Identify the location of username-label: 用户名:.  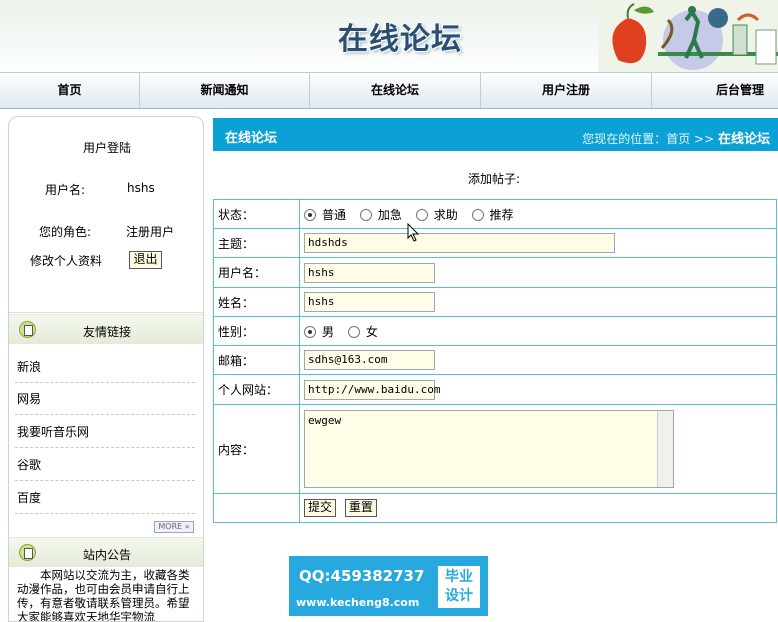
(65, 190).